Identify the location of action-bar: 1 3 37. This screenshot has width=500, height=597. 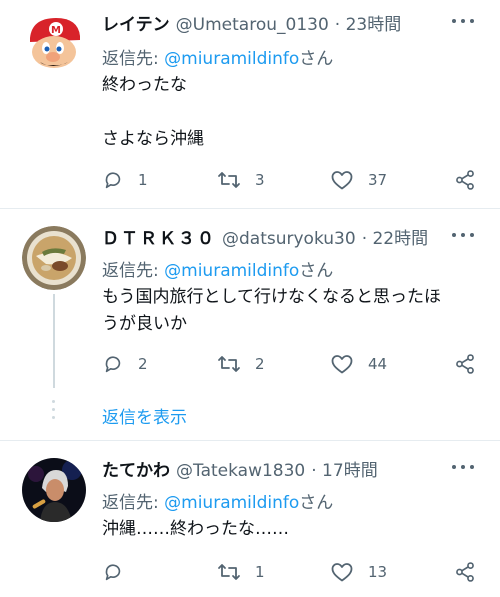
(292, 180).